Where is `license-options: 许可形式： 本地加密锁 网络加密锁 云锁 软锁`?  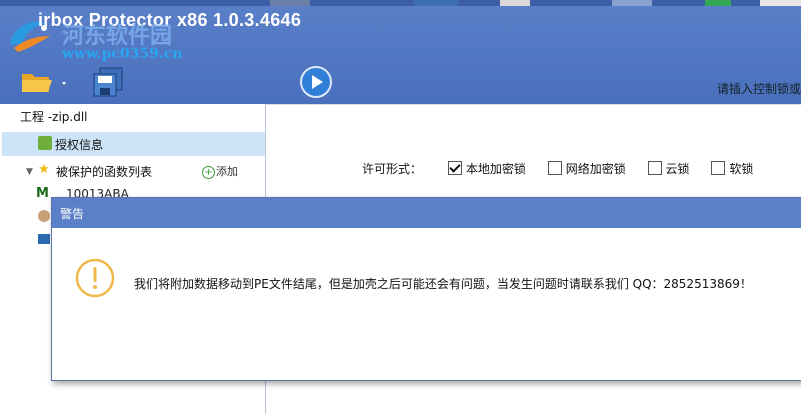 license-options: 许可形式： 本地加密锁 网络加密锁 云锁 软锁 is located at coordinates (557, 168).